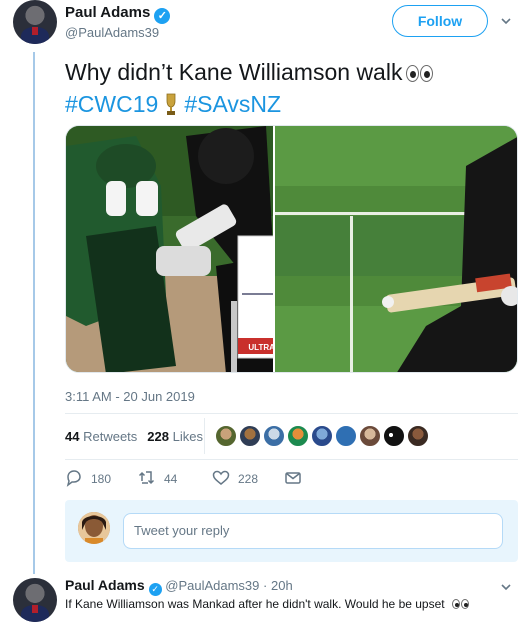  Describe the element at coordinates (35, 600) in the screenshot. I see `reply-author-avatar` at that location.